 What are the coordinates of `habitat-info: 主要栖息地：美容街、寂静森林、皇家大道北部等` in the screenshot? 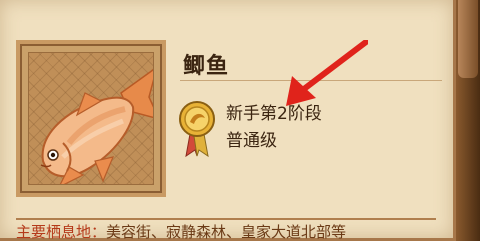 It's located at (226, 229).